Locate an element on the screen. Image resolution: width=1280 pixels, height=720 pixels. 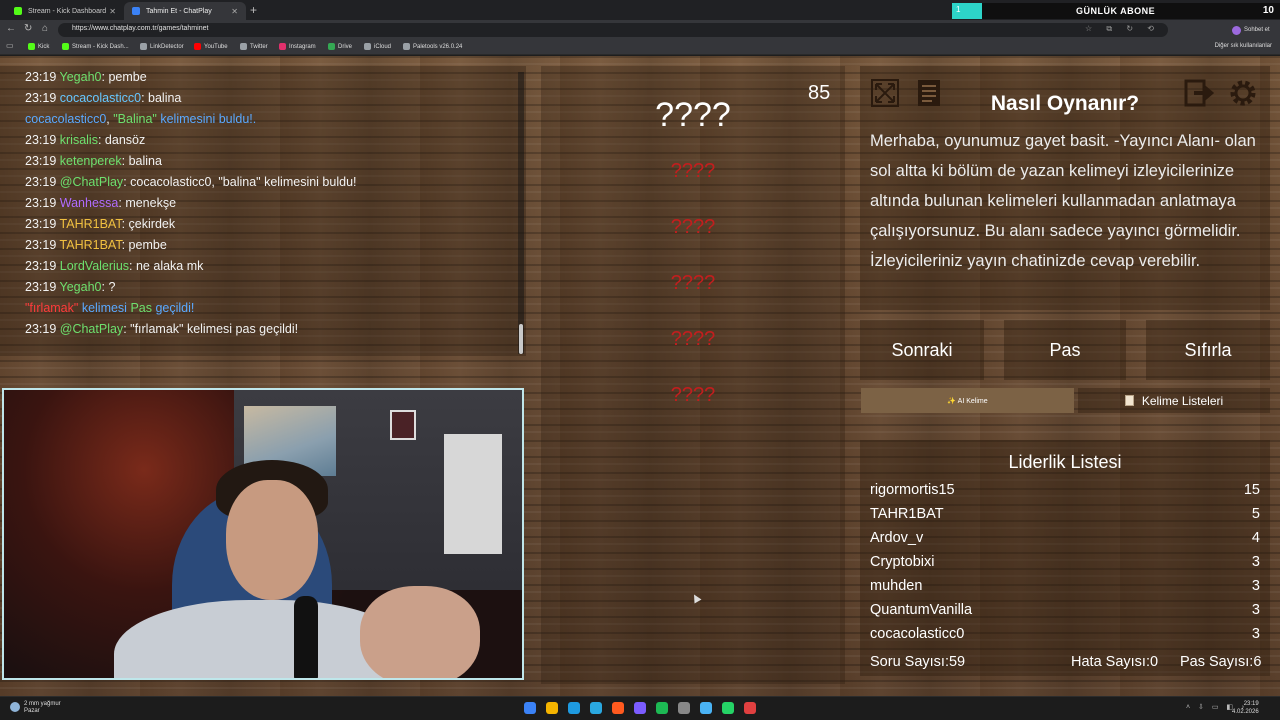
leaderboard-row: TAHR1BAT 5 is located at coordinates (1065, 516).